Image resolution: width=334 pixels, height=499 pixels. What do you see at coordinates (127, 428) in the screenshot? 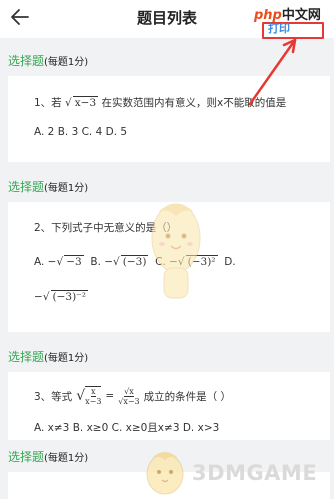
I see `question-options: A. x≠3 B. x≥0 C. x≥0且x≠3 D. x>3` at bounding box center [127, 428].